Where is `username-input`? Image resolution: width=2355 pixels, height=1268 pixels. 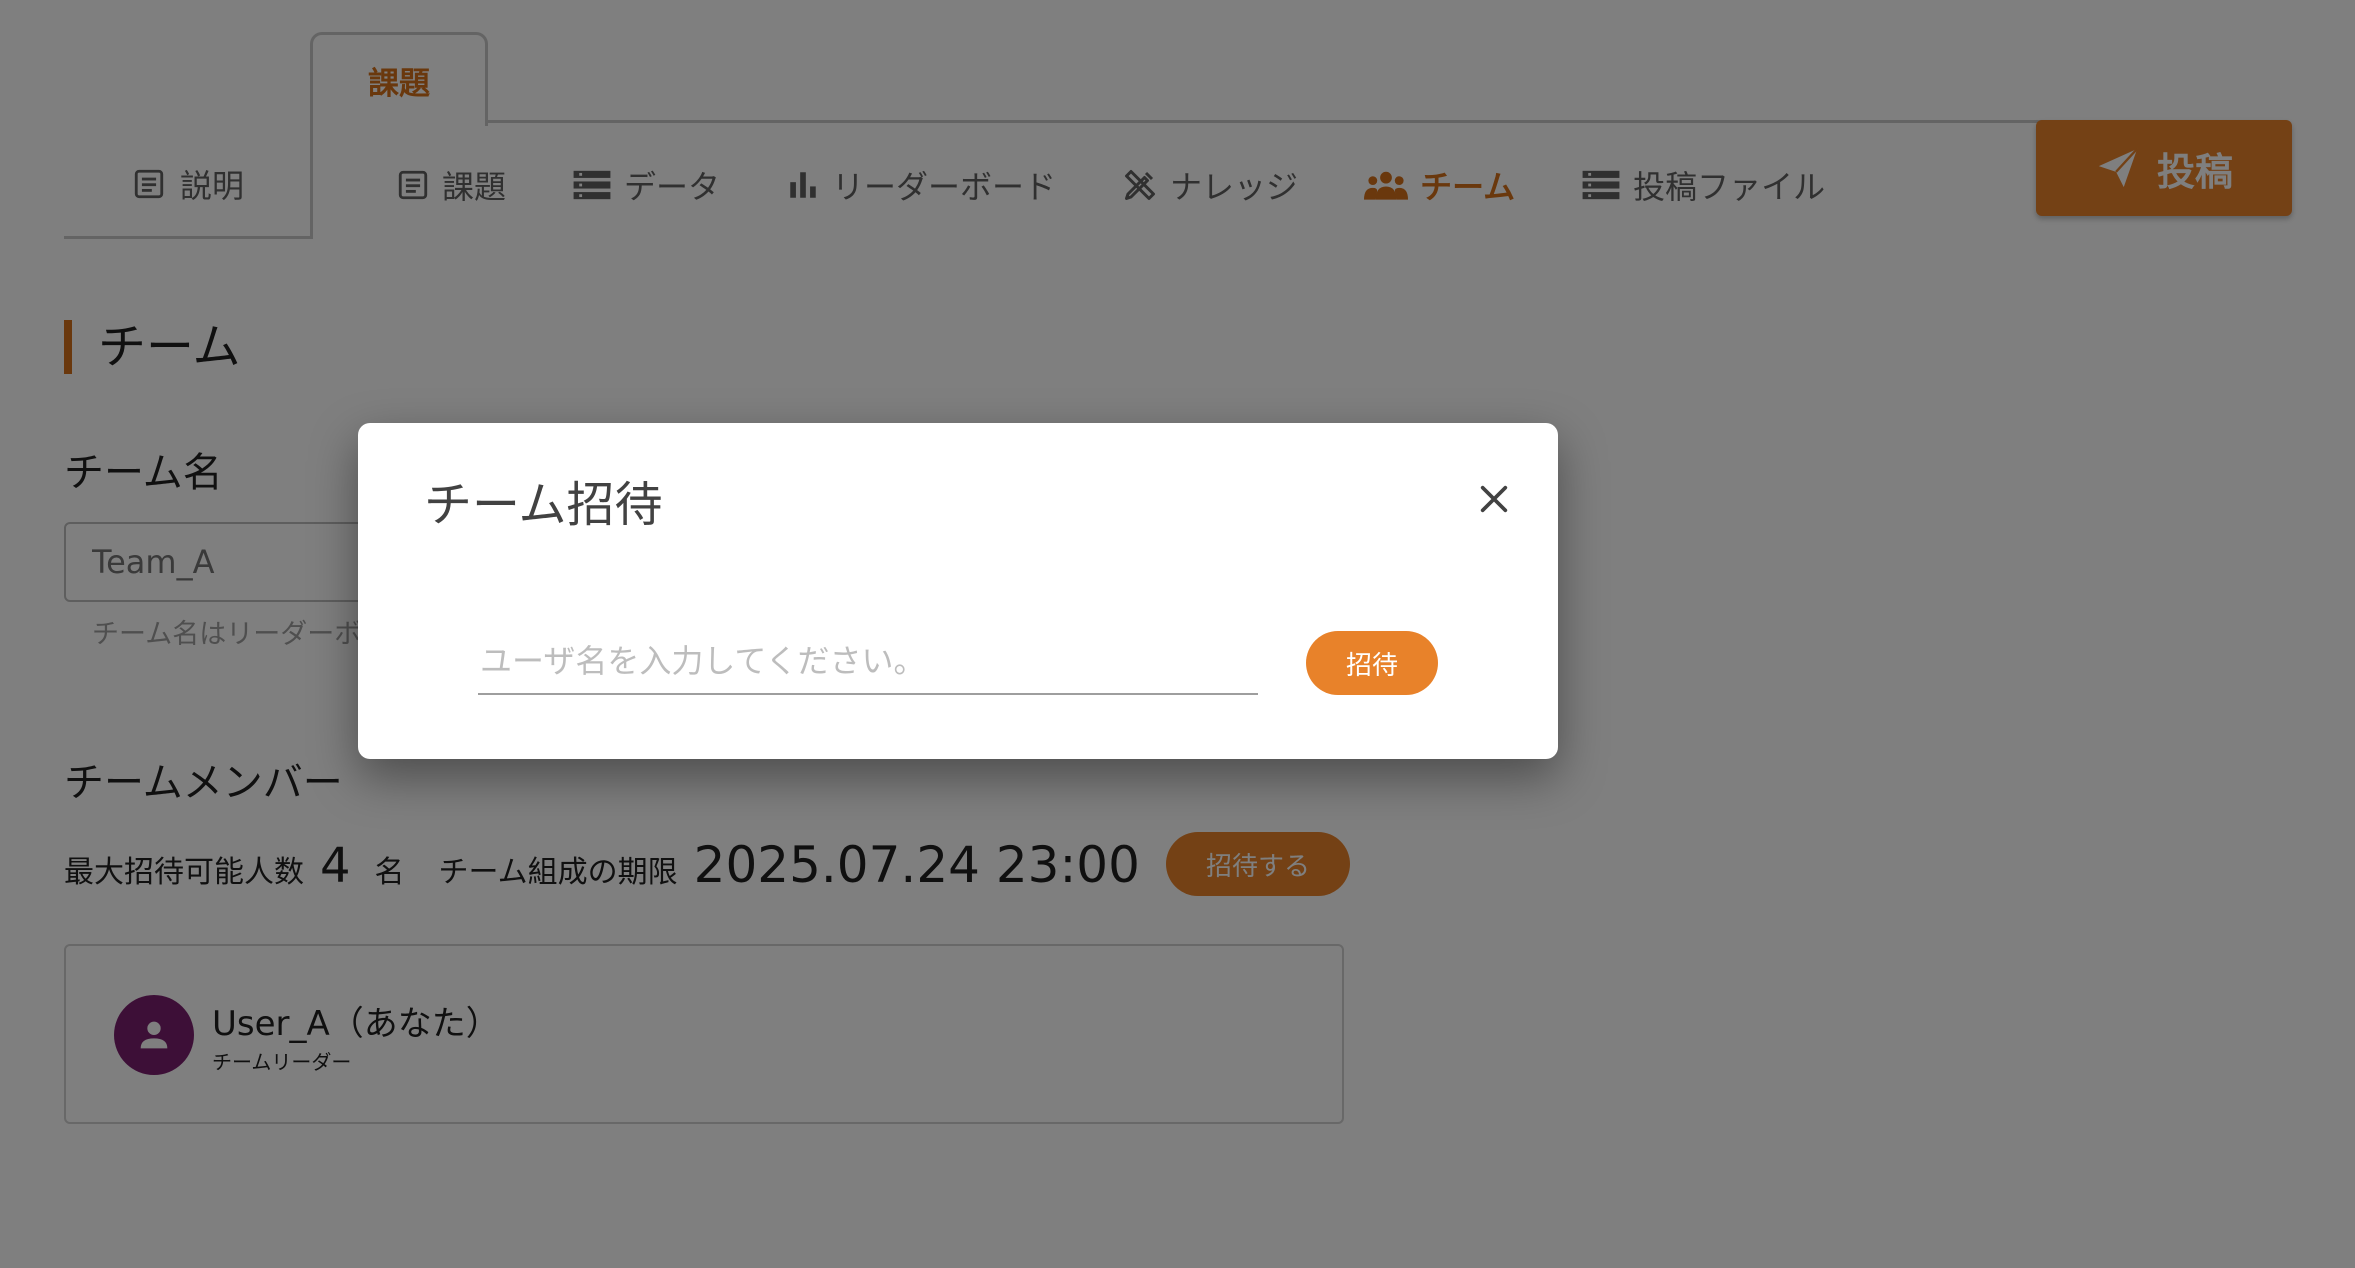
username-input is located at coordinates (868, 662).